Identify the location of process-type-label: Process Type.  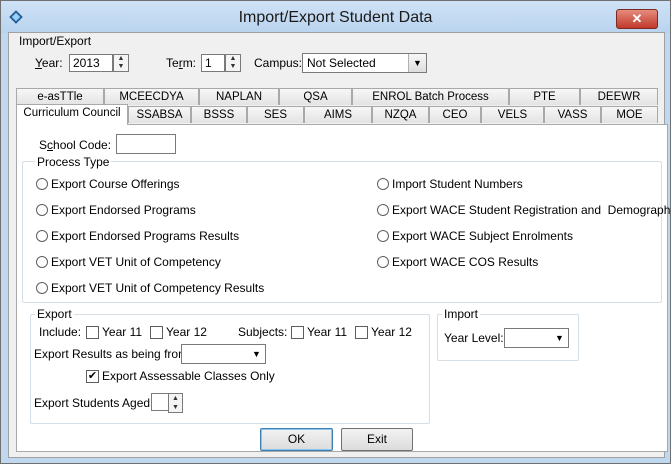
(73, 162).